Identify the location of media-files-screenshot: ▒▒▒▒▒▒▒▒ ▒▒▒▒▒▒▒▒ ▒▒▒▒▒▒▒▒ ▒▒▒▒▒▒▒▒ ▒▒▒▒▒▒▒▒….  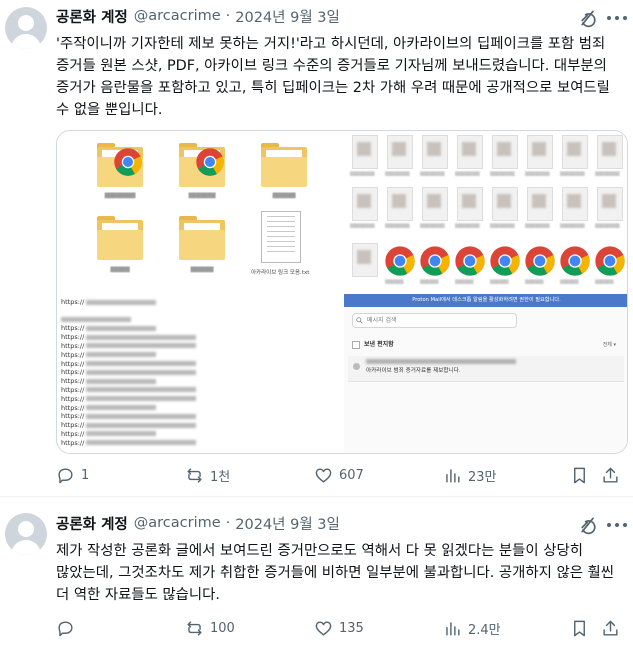
(485, 211).